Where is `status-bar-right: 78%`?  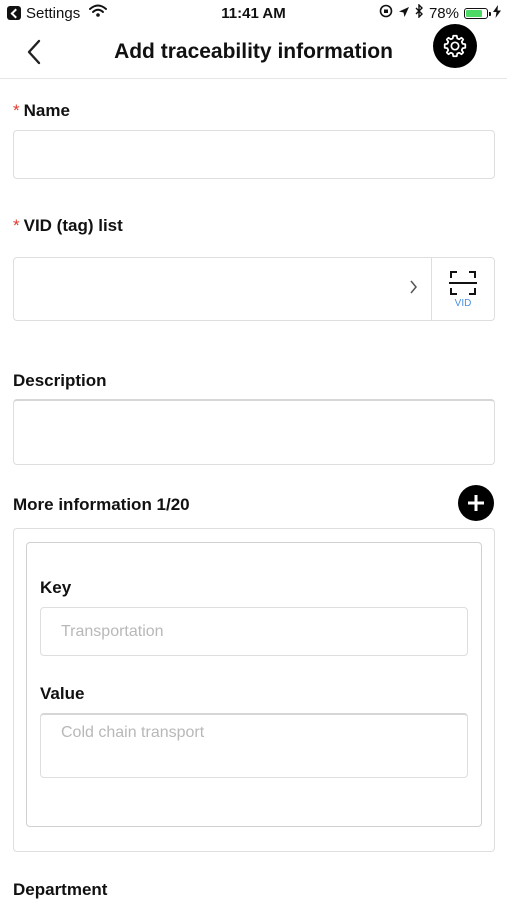
status-bar-right: 78% is located at coordinates (440, 12).